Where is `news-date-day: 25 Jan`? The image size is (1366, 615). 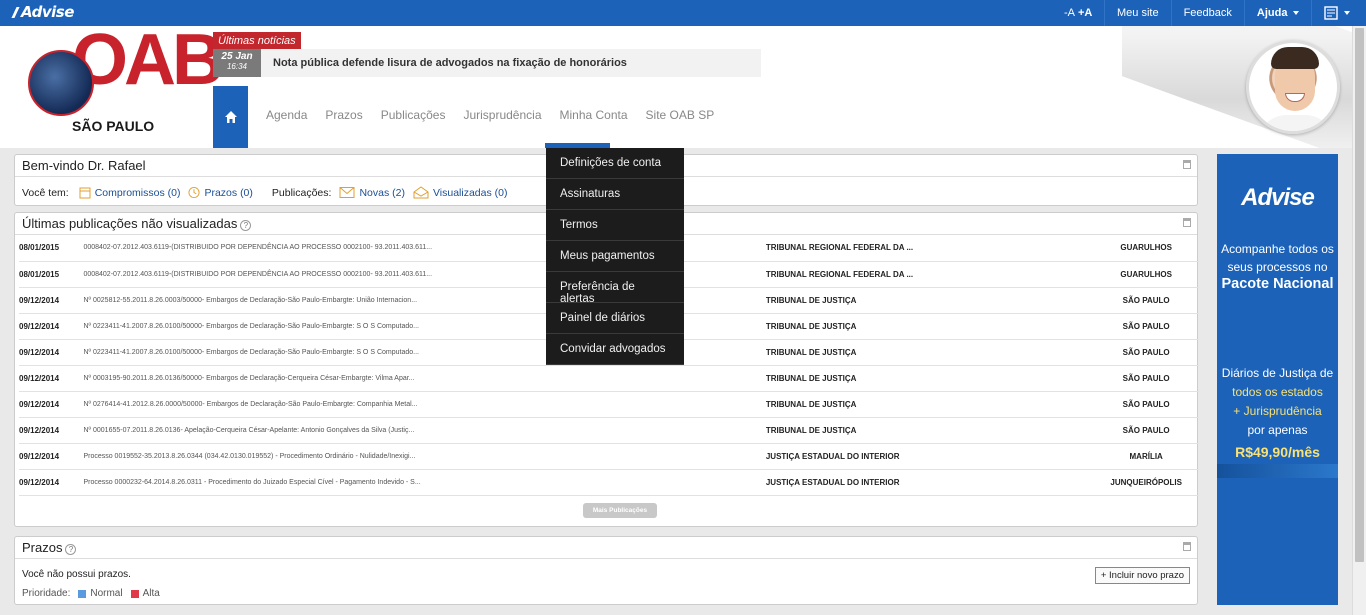
news-date-day: 25 Jan is located at coordinates (237, 56).